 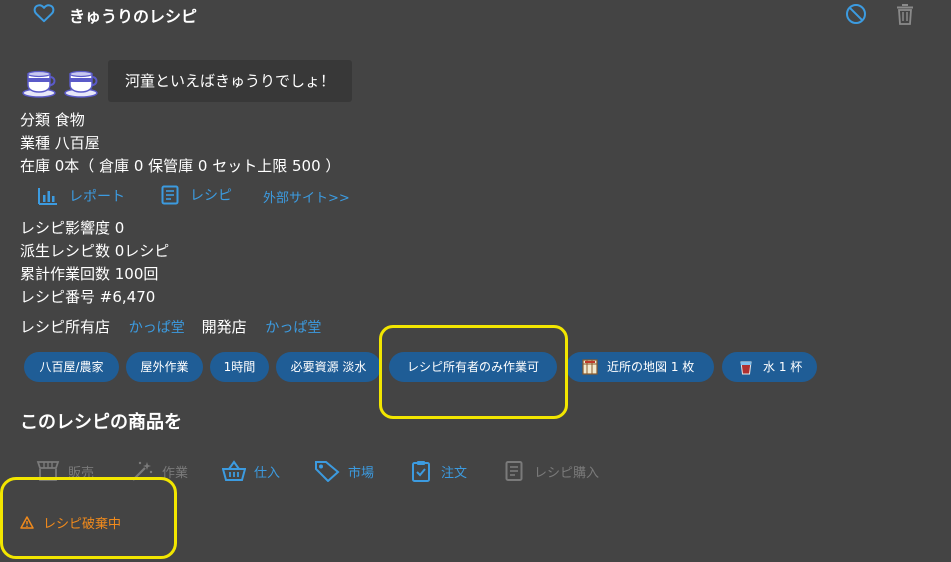 What do you see at coordinates (306, 196) in the screenshot?
I see `external-site-link: 外部サイト>>` at bounding box center [306, 196].